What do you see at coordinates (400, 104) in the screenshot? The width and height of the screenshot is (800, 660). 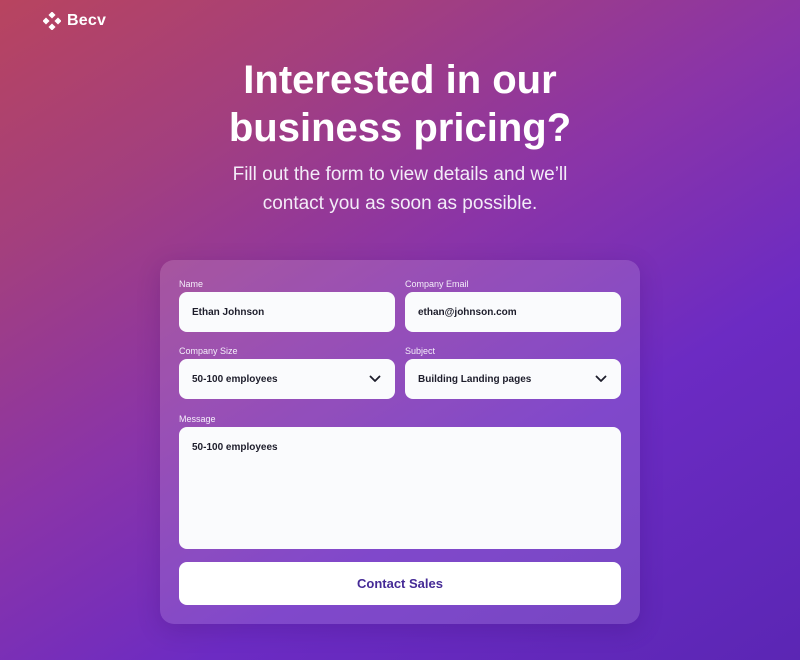 I see `page-title: Interested in our business pricing?` at bounding box center [400, 104].